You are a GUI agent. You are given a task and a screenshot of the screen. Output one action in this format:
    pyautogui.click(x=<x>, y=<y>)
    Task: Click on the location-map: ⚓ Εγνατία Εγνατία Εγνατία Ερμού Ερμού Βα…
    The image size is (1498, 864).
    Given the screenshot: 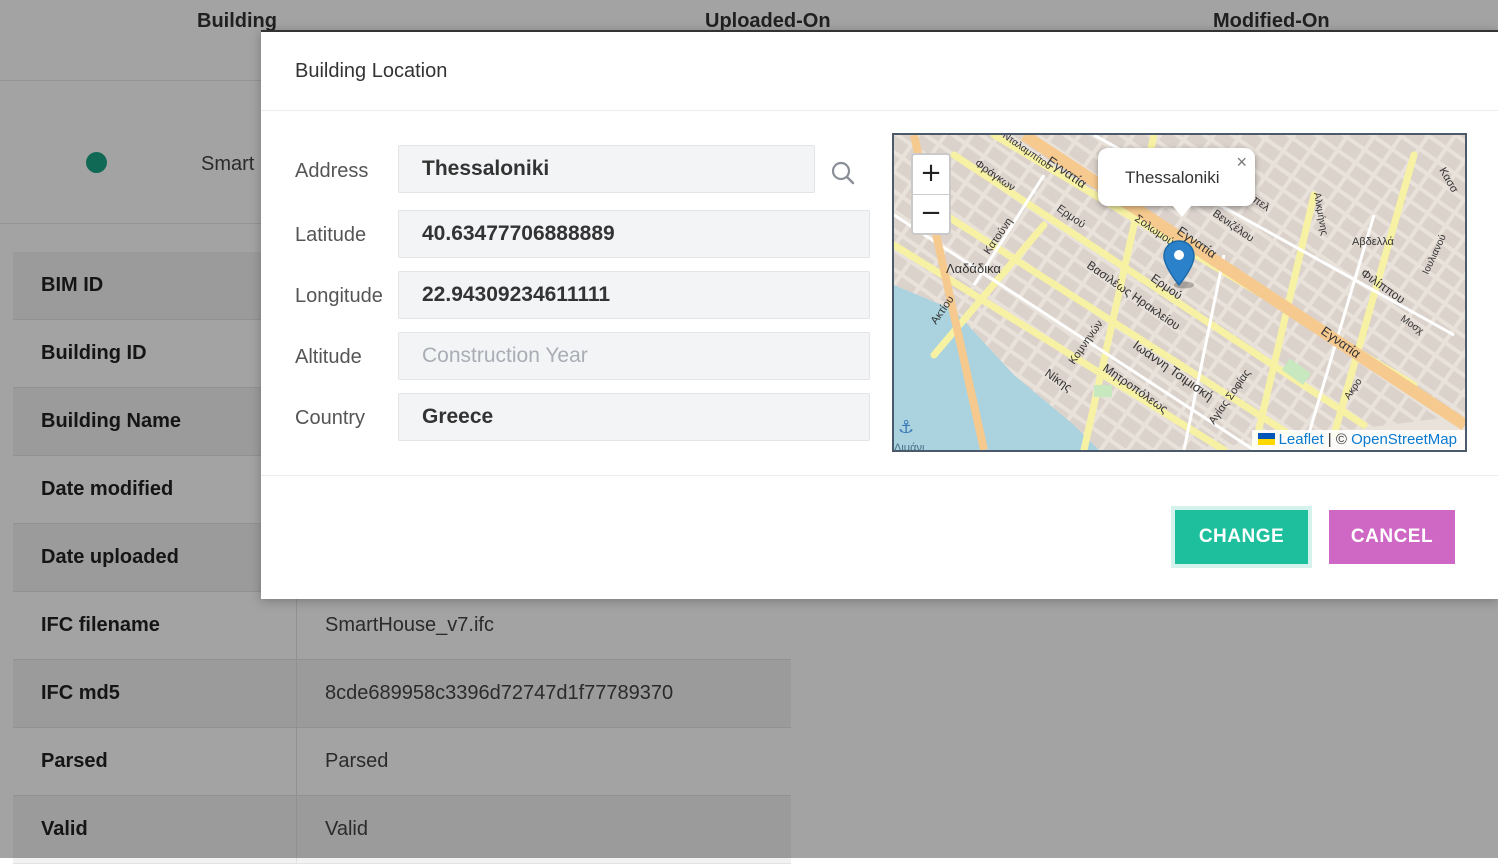 What is the action you would take?
    pyautogui.click(x=1179, y=292)
    